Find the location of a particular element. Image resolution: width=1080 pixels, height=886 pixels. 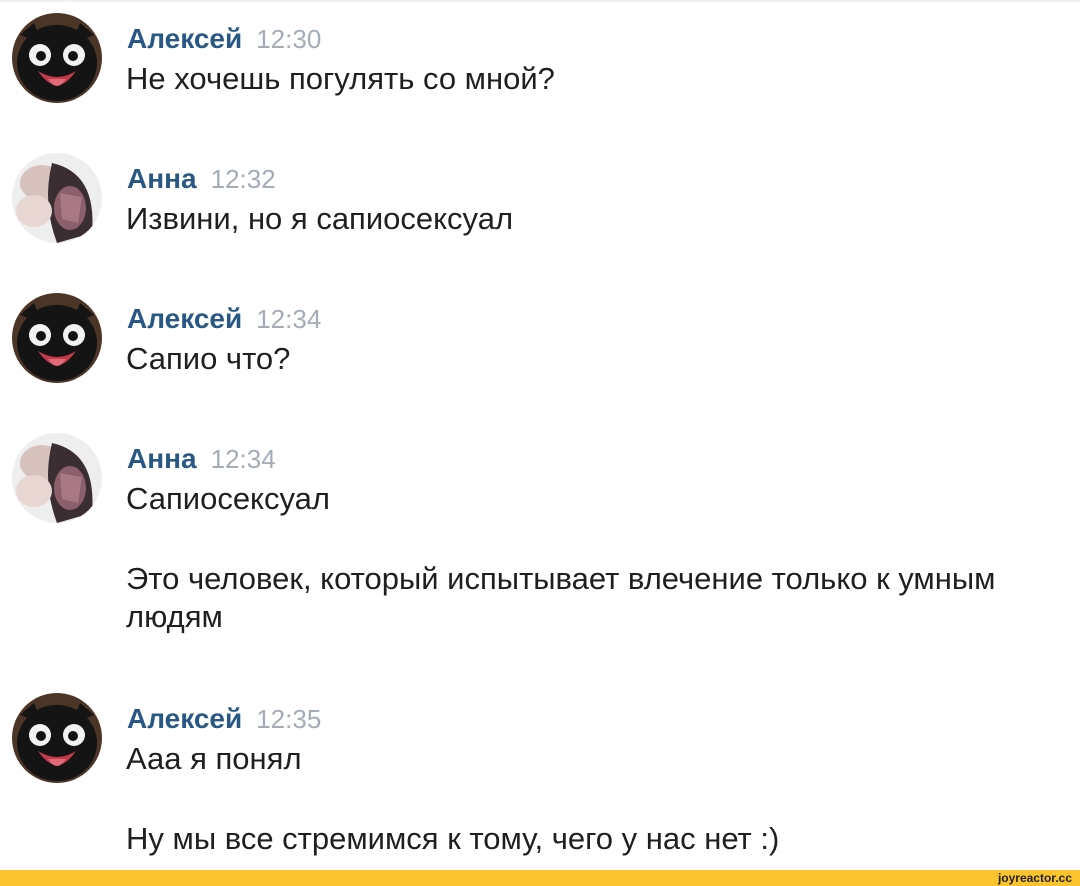

message-time: 12:30 is located at coordinates (289, 39).